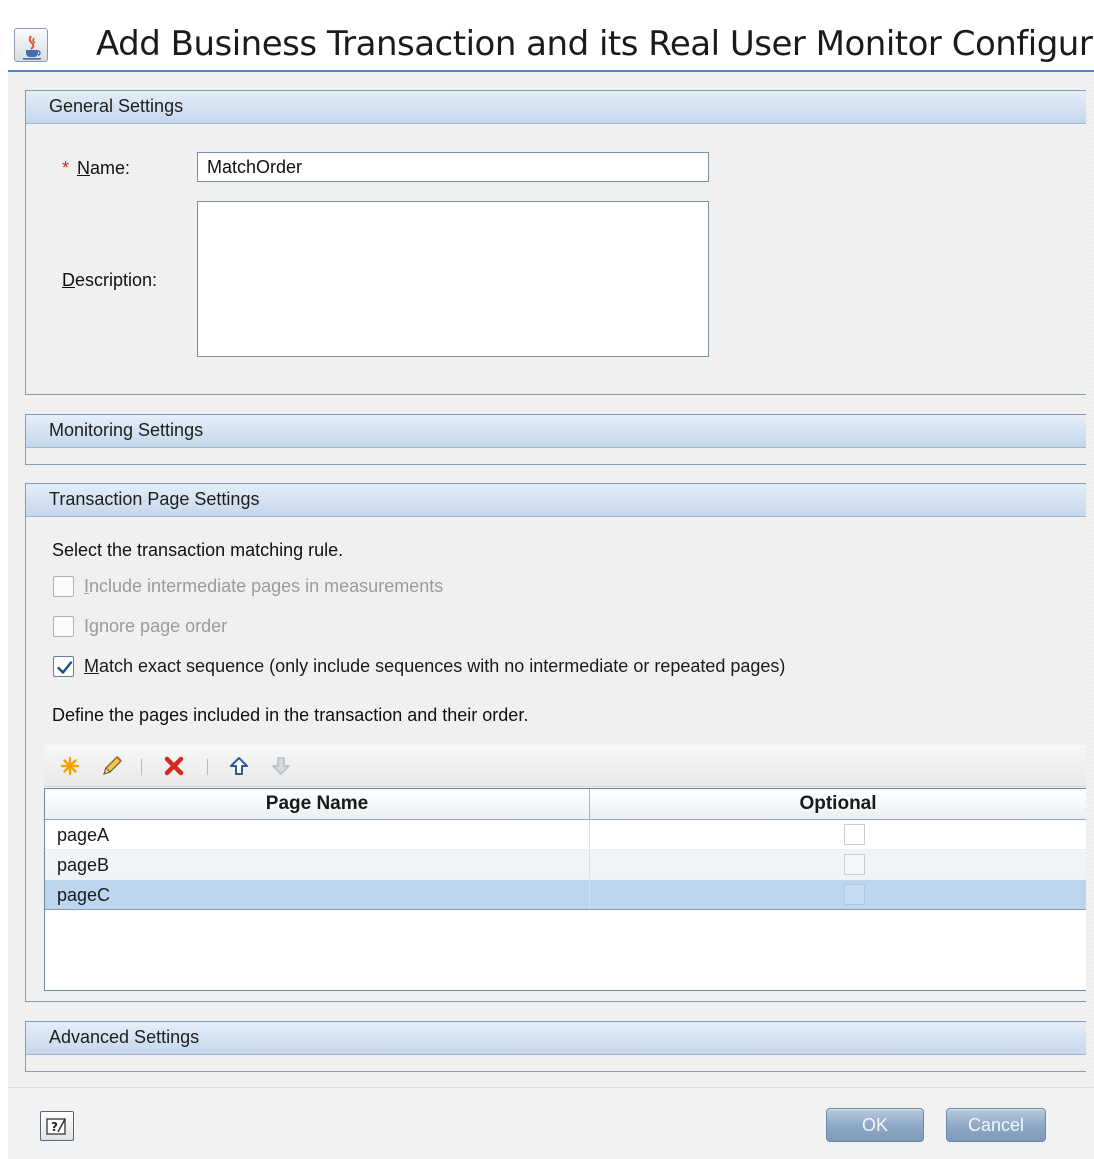 Image resolution: width=1094 pixels, height=1159 pixels. What do you see at coordinates (551, 1123) in the screenshot?
I see `dialog-footer: ? OK Cancel` at bounding box center [551, 1123].